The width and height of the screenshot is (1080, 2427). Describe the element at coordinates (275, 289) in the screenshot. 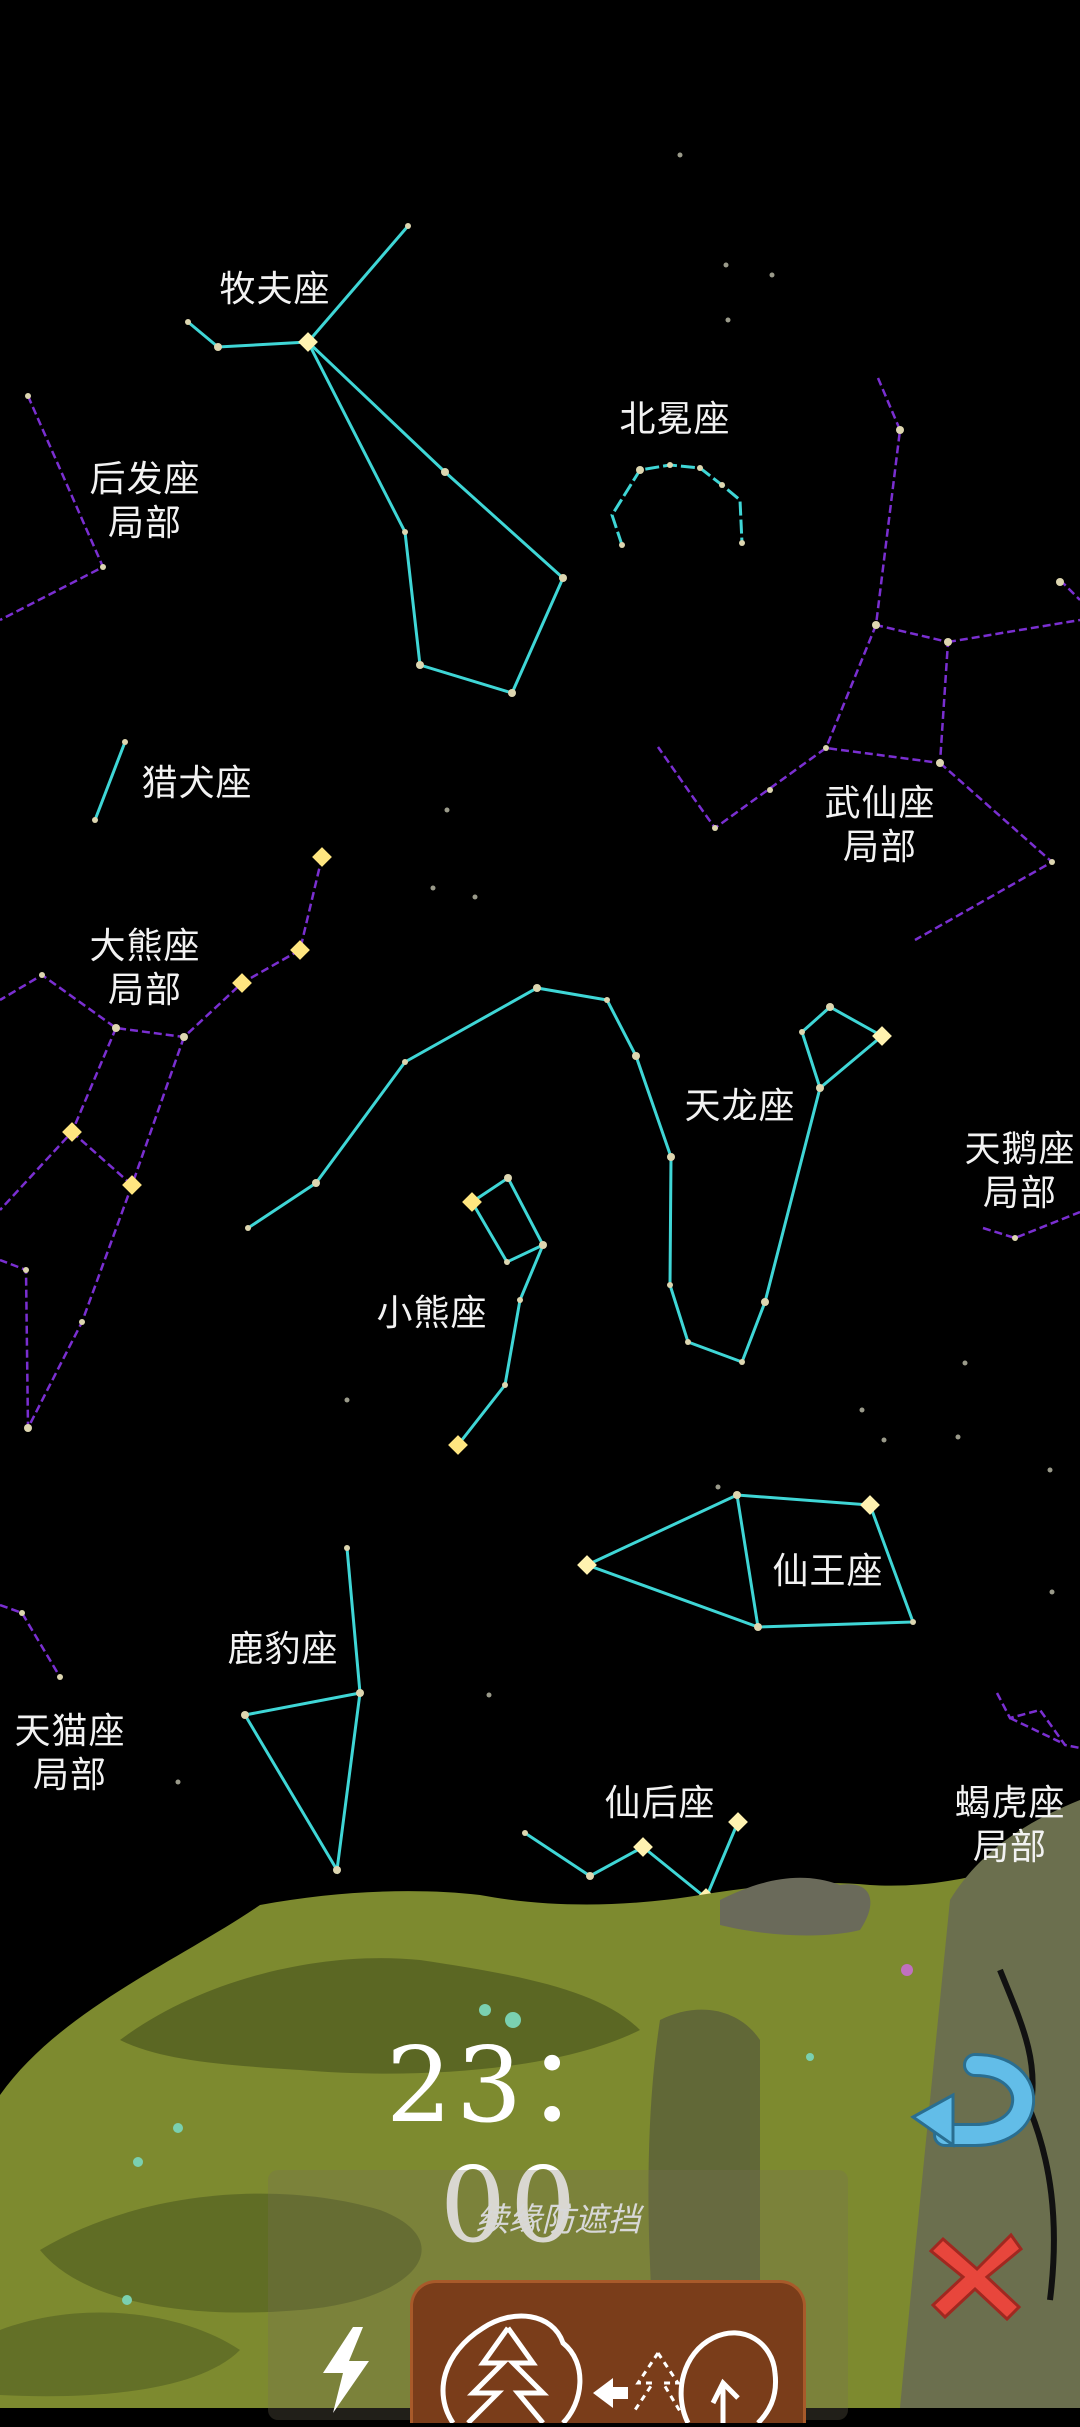

I see `label-bootes: 牧夫座` at that location.